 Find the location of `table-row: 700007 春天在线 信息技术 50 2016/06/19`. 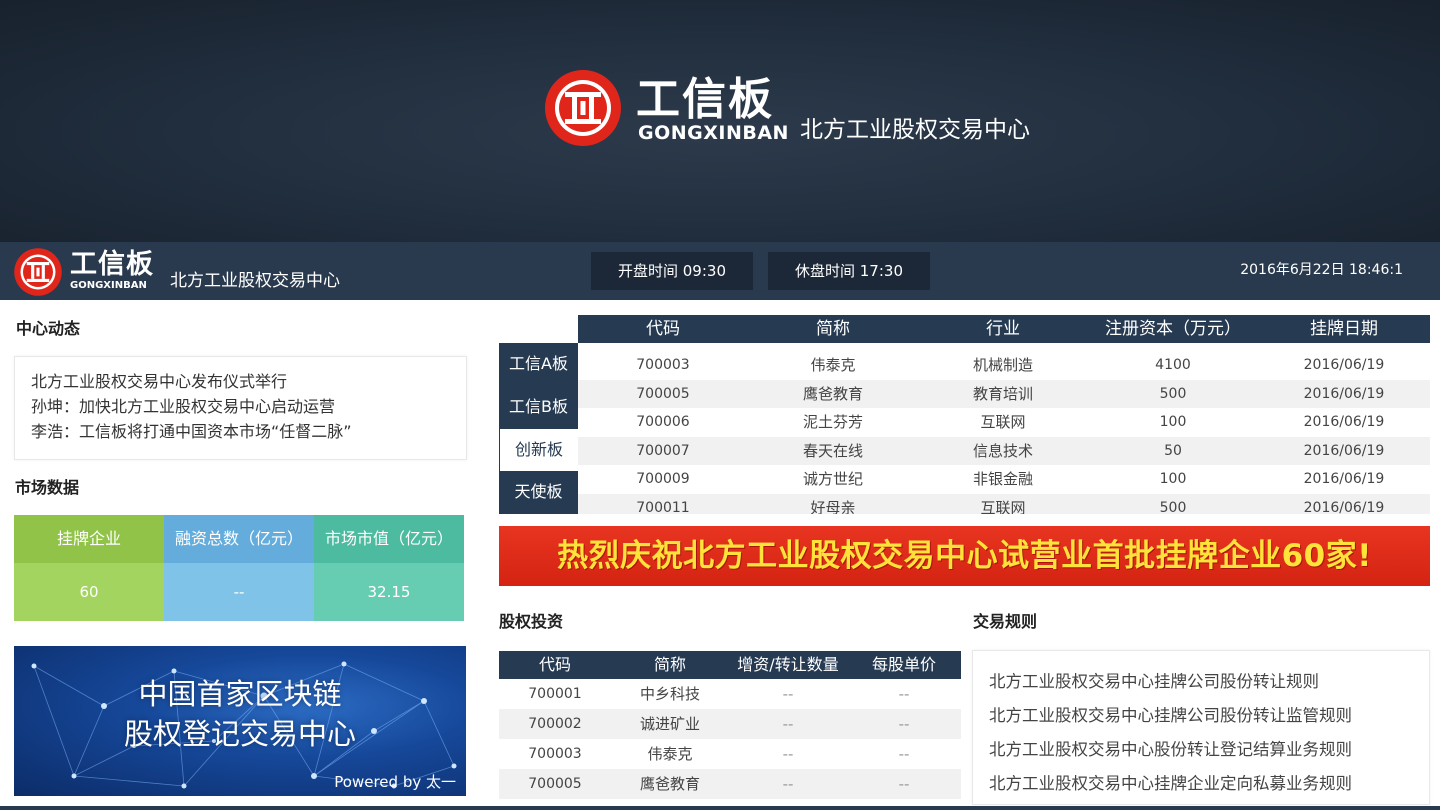

table-row: 700007 春天在线 信息技术 50 2016/06/19 is located at coordinates (1004, 450).